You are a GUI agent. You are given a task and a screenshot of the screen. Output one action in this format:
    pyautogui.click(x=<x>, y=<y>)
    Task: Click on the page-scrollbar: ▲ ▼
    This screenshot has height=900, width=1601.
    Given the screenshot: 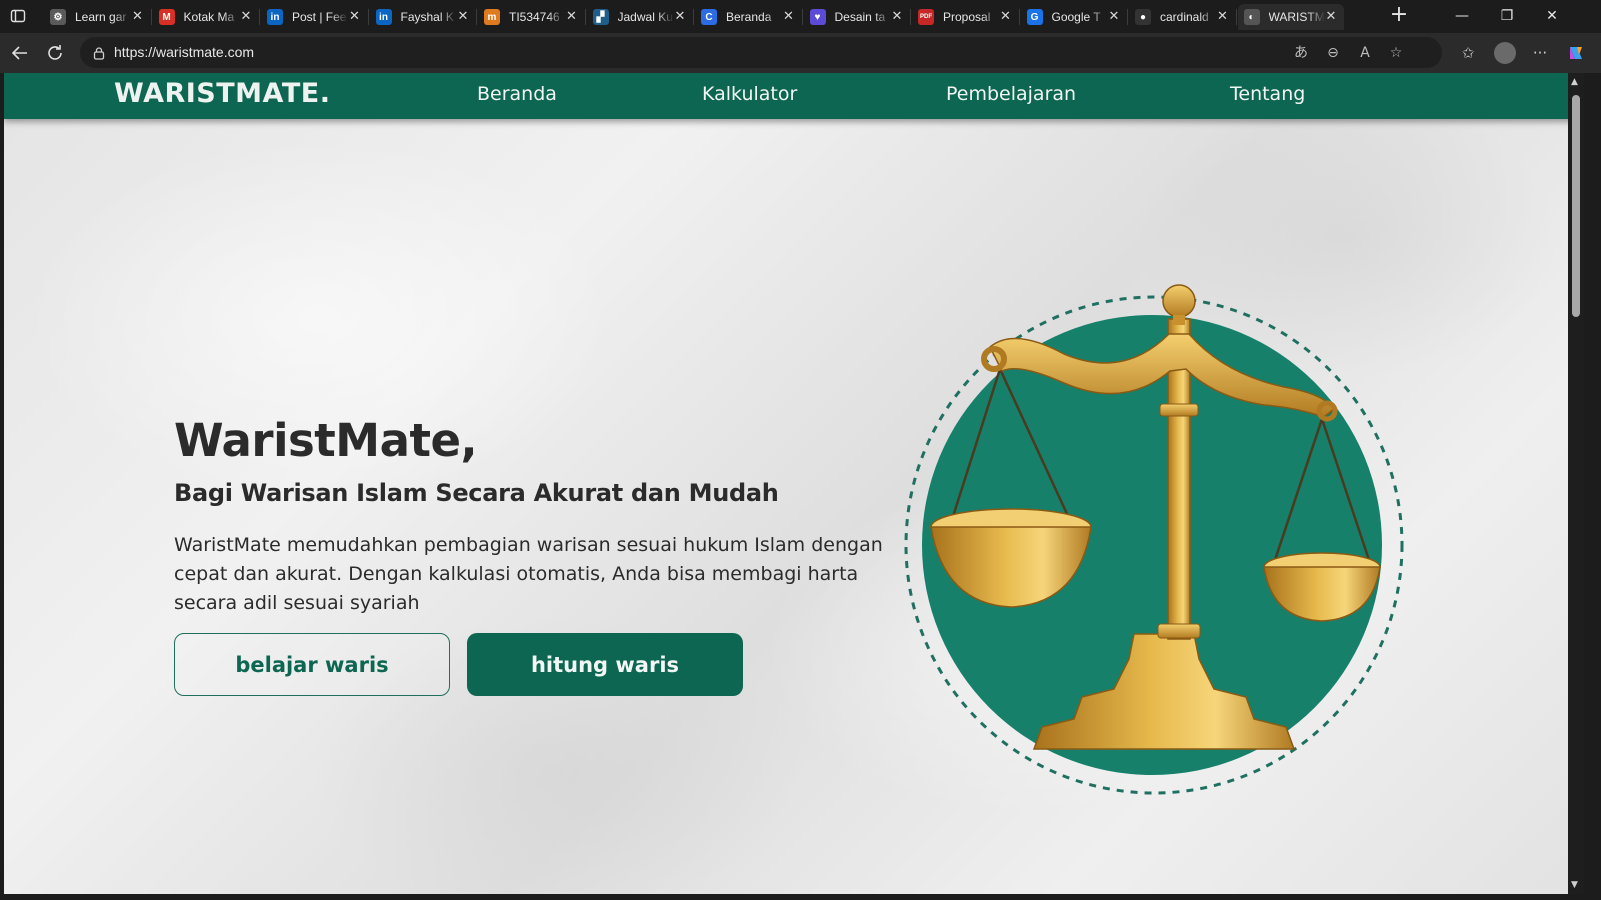 What is the action you would take?
    pyautogui.click(x=1576, y=483)
    